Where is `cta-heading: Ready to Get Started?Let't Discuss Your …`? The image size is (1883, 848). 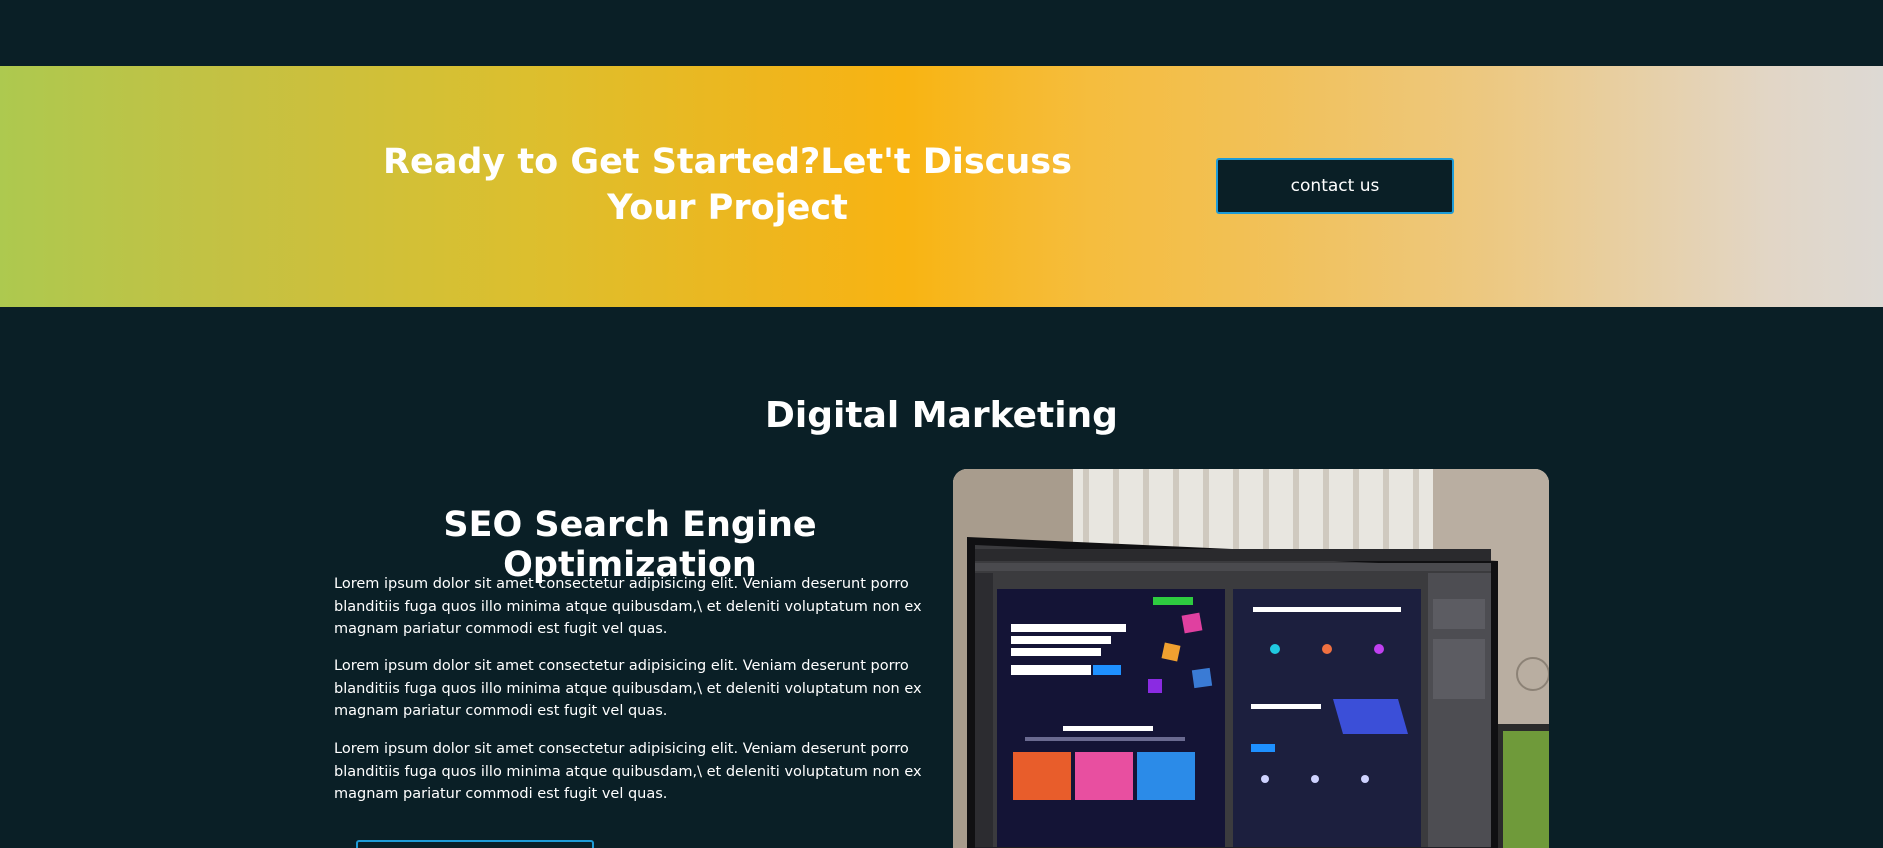
cta-heading: Ready to Get Started?Let't Discuss Your … is located at coordinates (727, 185).